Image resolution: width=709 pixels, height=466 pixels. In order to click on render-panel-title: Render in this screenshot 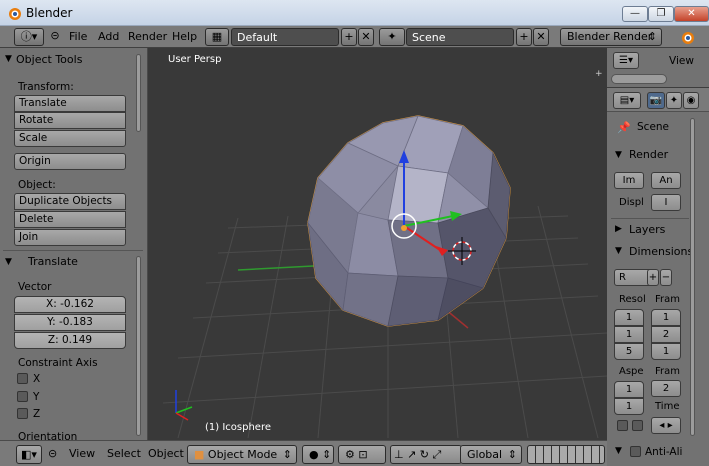, I will do `click(648, 154)`.